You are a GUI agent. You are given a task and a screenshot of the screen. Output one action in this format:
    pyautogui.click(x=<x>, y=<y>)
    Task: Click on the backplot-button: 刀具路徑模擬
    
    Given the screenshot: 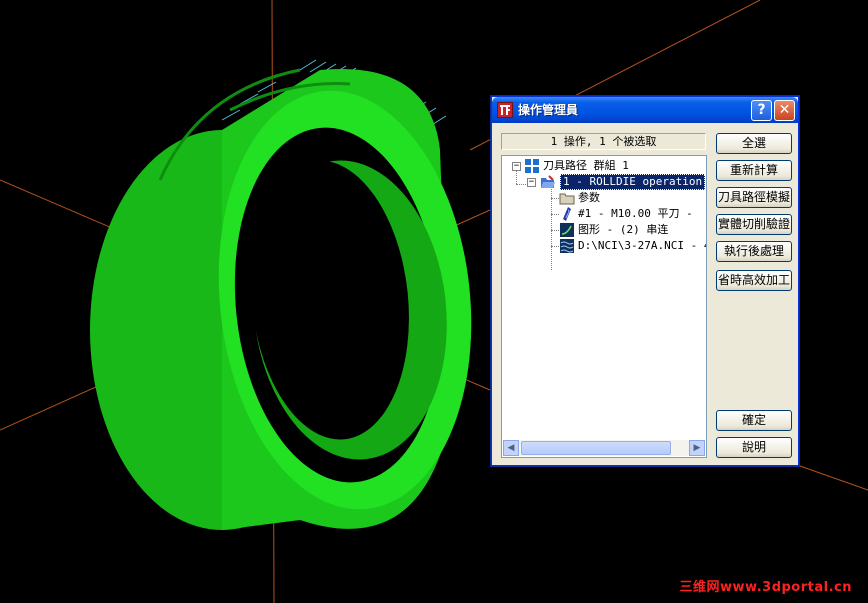 What is the action you would take?
    pyautogui.click(x=754, y=197)
    